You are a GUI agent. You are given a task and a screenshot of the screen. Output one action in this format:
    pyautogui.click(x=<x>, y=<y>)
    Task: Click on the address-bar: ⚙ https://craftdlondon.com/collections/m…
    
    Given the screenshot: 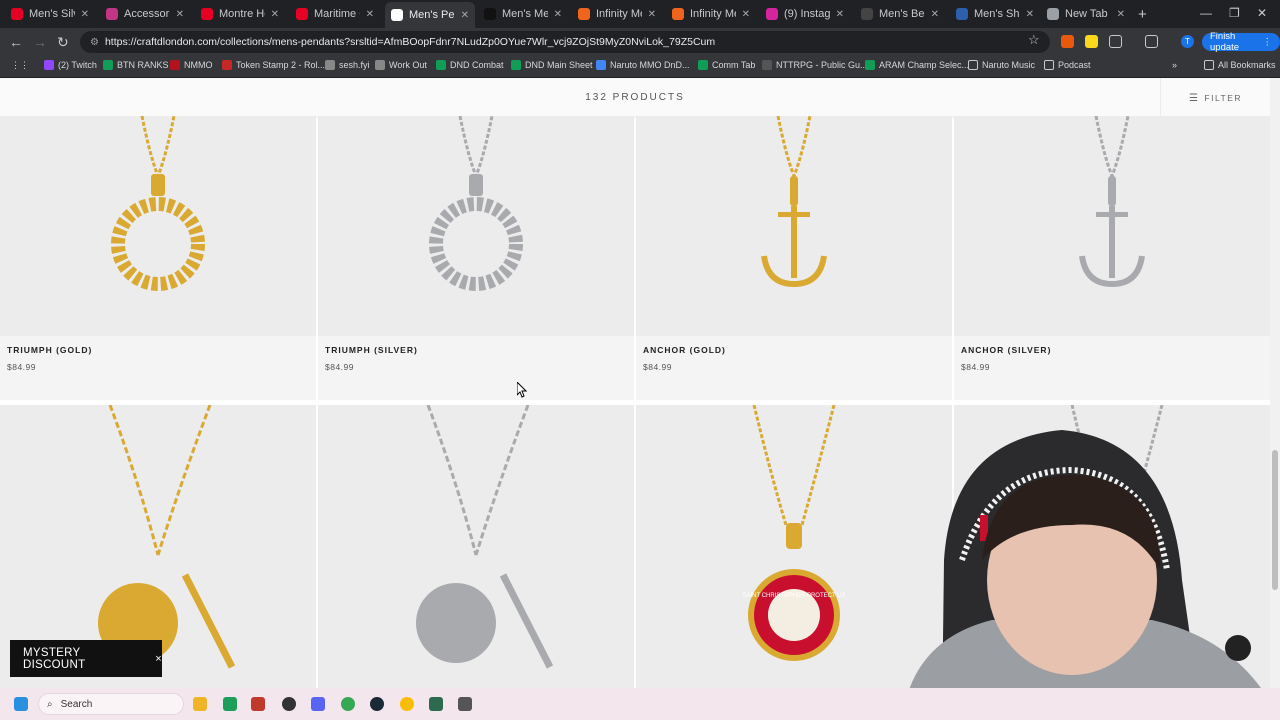 What is the action you would take?
    pyautogui.click(x=565, y=42)
    